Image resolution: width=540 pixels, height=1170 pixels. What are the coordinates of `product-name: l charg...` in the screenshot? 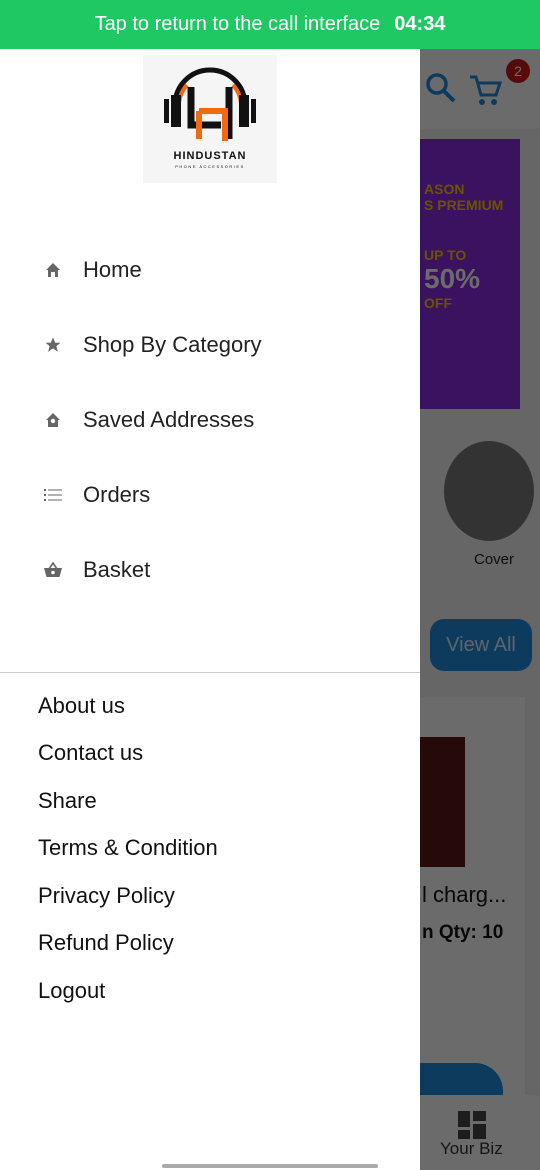 It's located at (464, 894).